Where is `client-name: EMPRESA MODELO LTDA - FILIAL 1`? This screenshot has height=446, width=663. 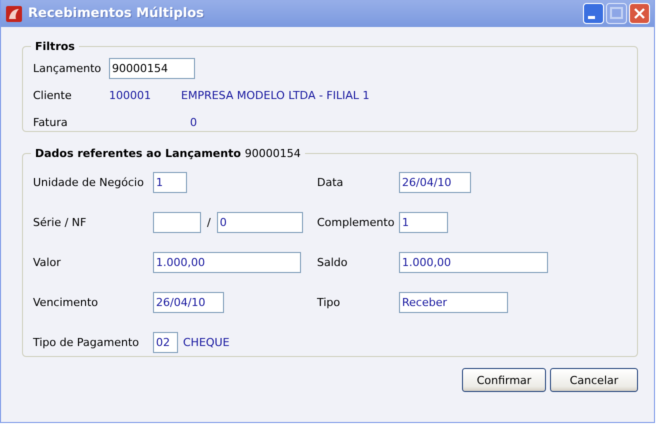
client-name: EMPRESA MODELO LTDA - FILIAL 1 is located at coordinates (275, 95).